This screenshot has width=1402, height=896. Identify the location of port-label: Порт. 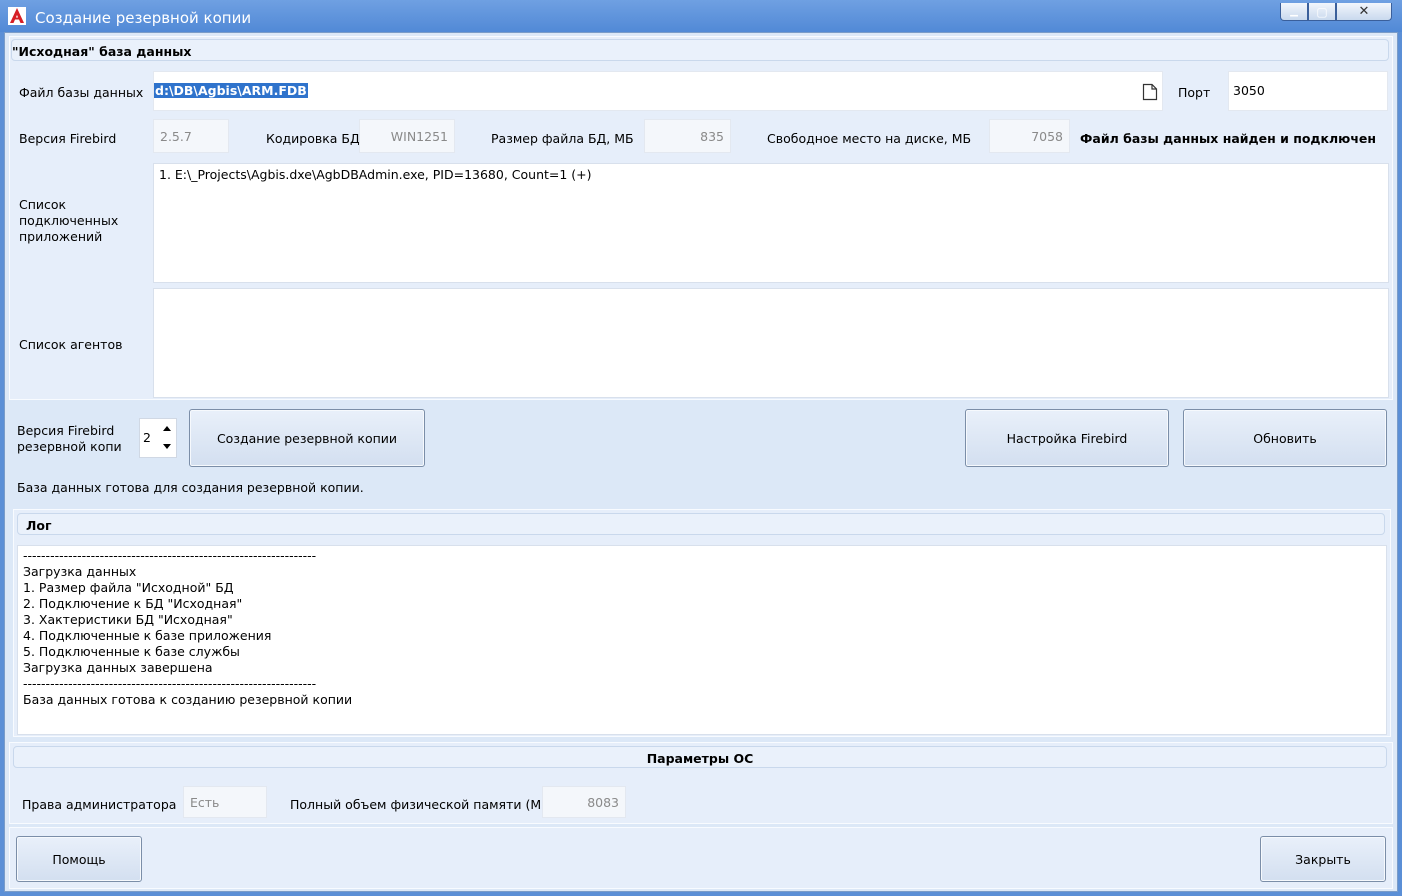
(1194, 92).